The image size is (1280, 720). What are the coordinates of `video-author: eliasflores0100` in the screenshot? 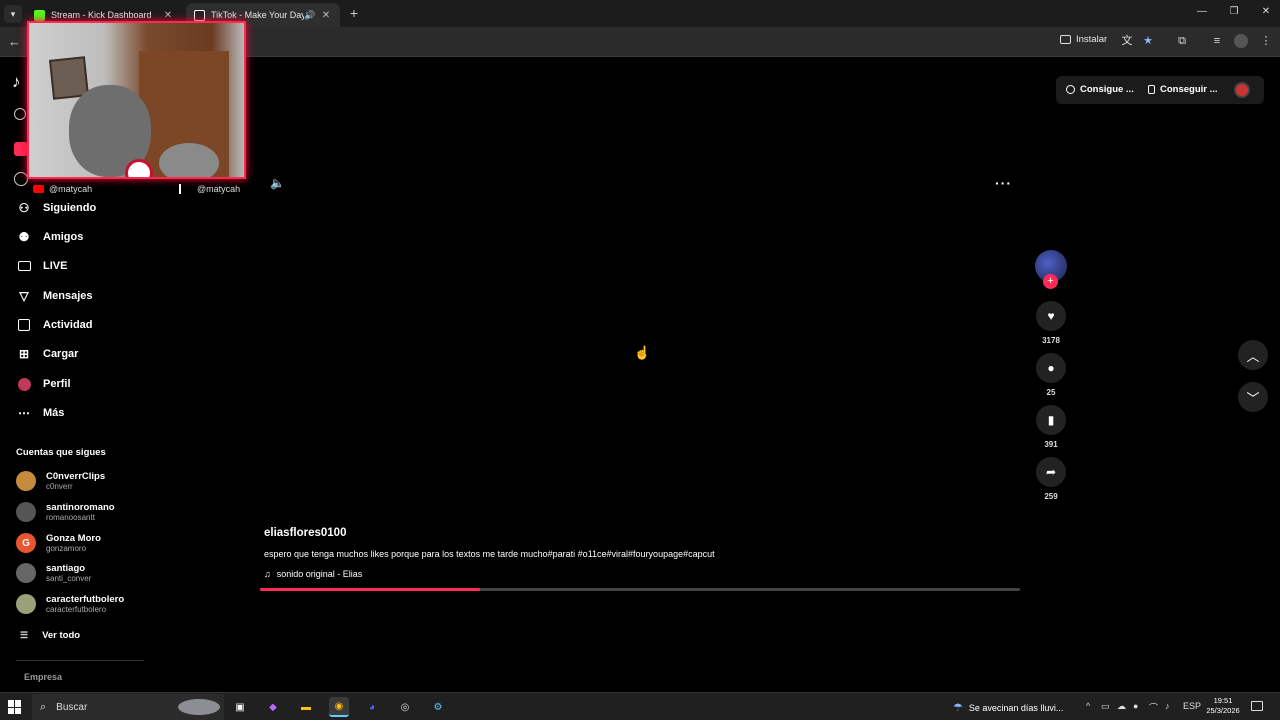 It's located at (305, 533).